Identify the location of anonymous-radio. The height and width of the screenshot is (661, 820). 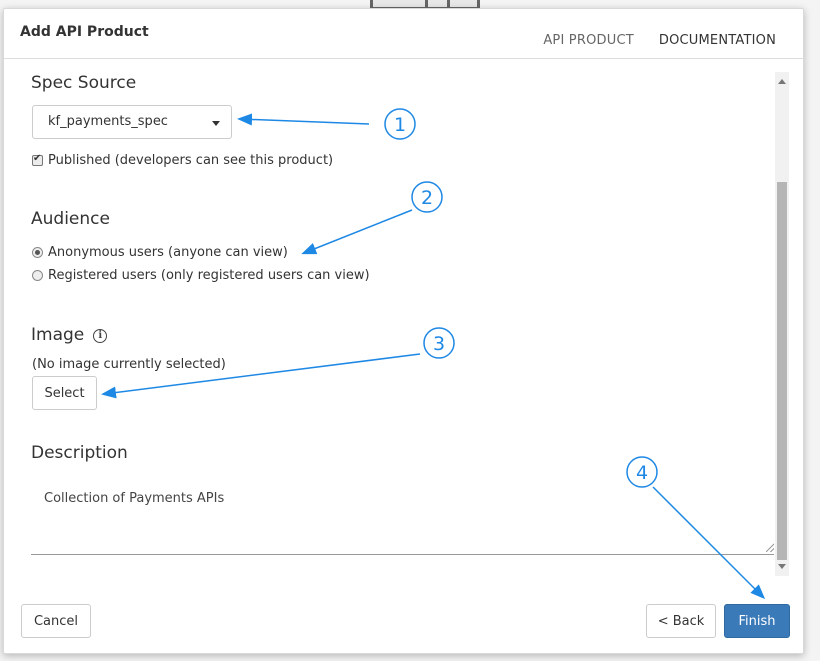
(37, 252).